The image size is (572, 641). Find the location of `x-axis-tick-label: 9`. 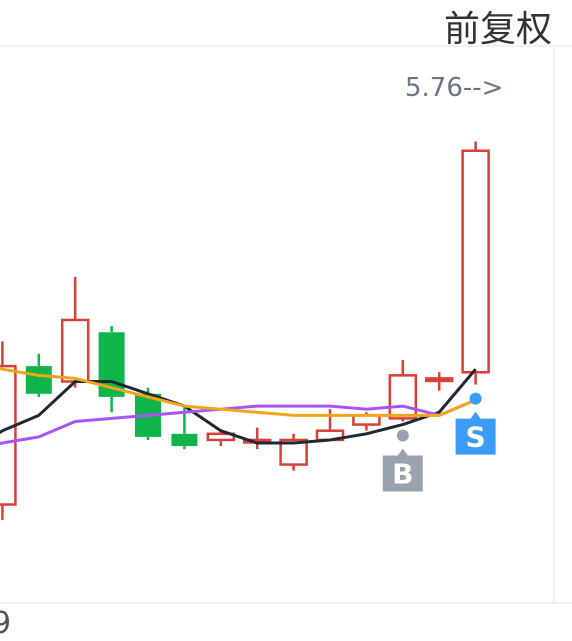

x-axis-tick-label: 9 is located at coordinates (6, 623).